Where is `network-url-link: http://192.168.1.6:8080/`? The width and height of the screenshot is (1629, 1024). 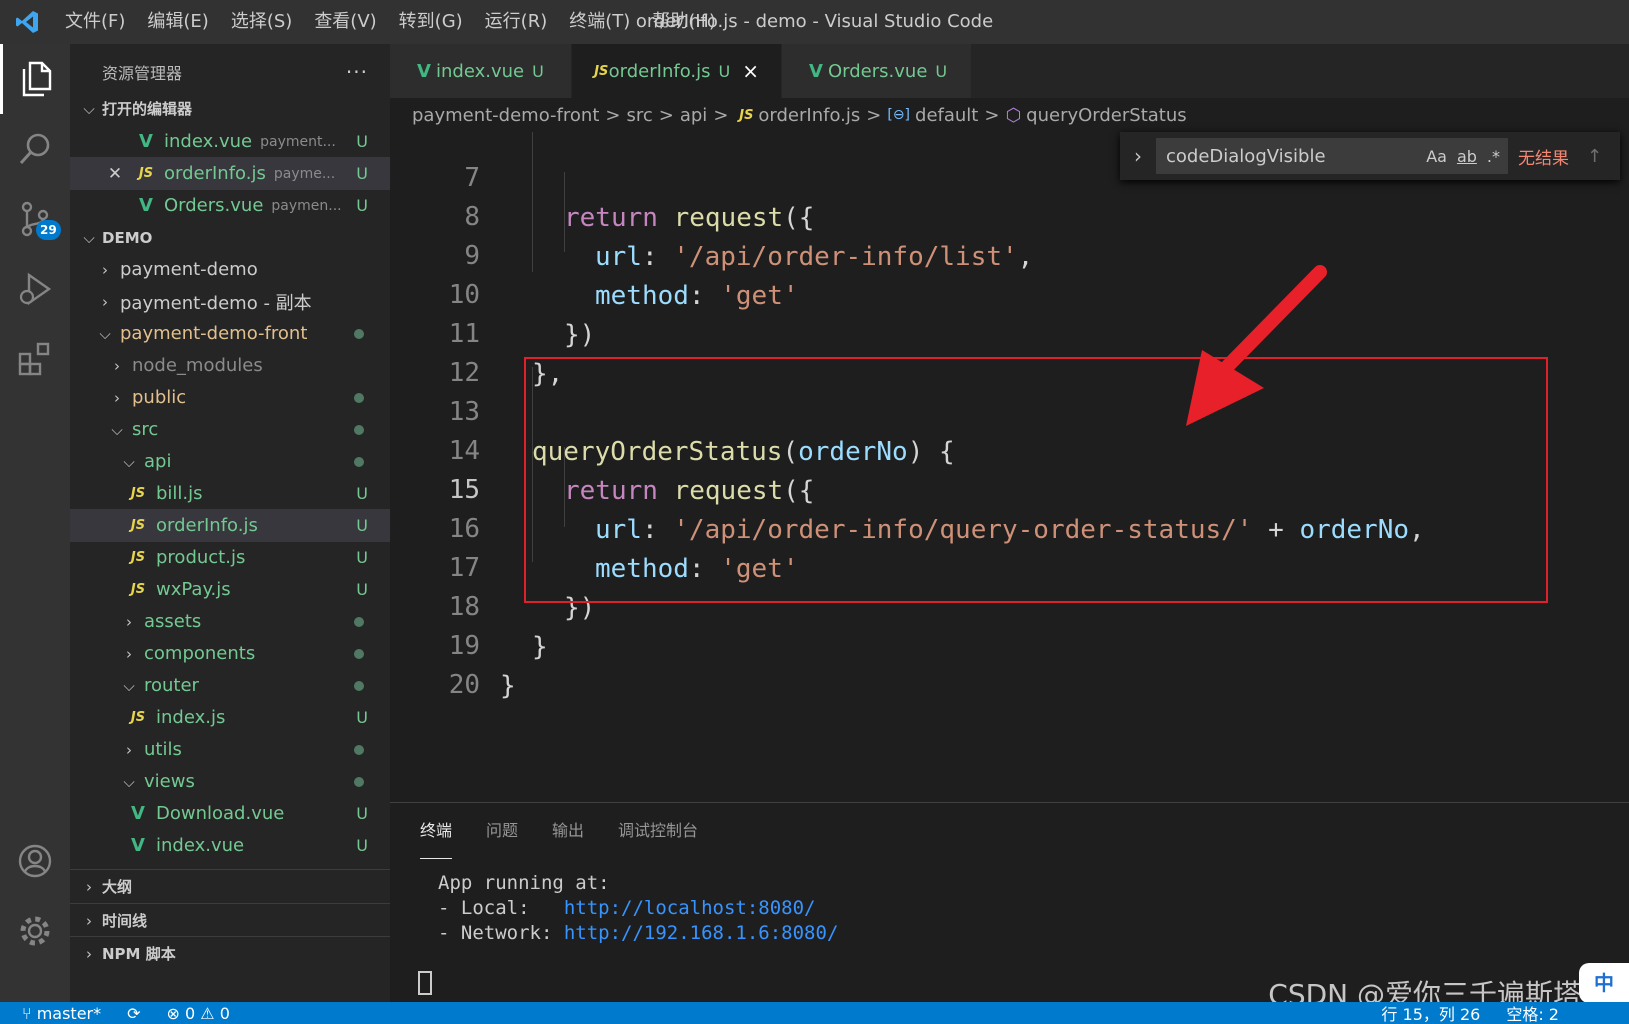 network-url-link: http://192.168.1.6:8080/ is located at coordinates (701, 933).